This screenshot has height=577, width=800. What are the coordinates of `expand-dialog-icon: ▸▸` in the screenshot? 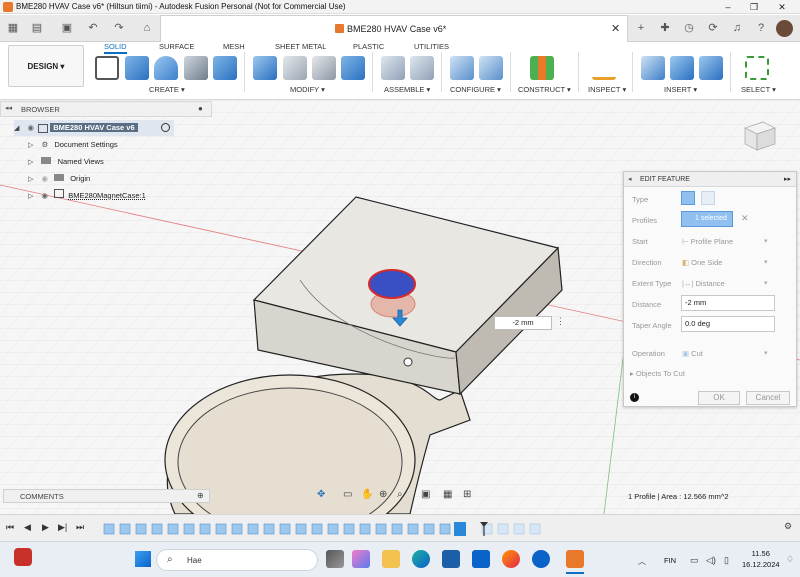 It's located at (787, 179).